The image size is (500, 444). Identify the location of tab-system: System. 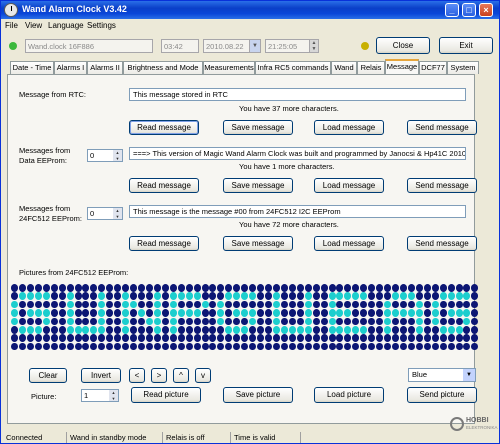
(463, 67).